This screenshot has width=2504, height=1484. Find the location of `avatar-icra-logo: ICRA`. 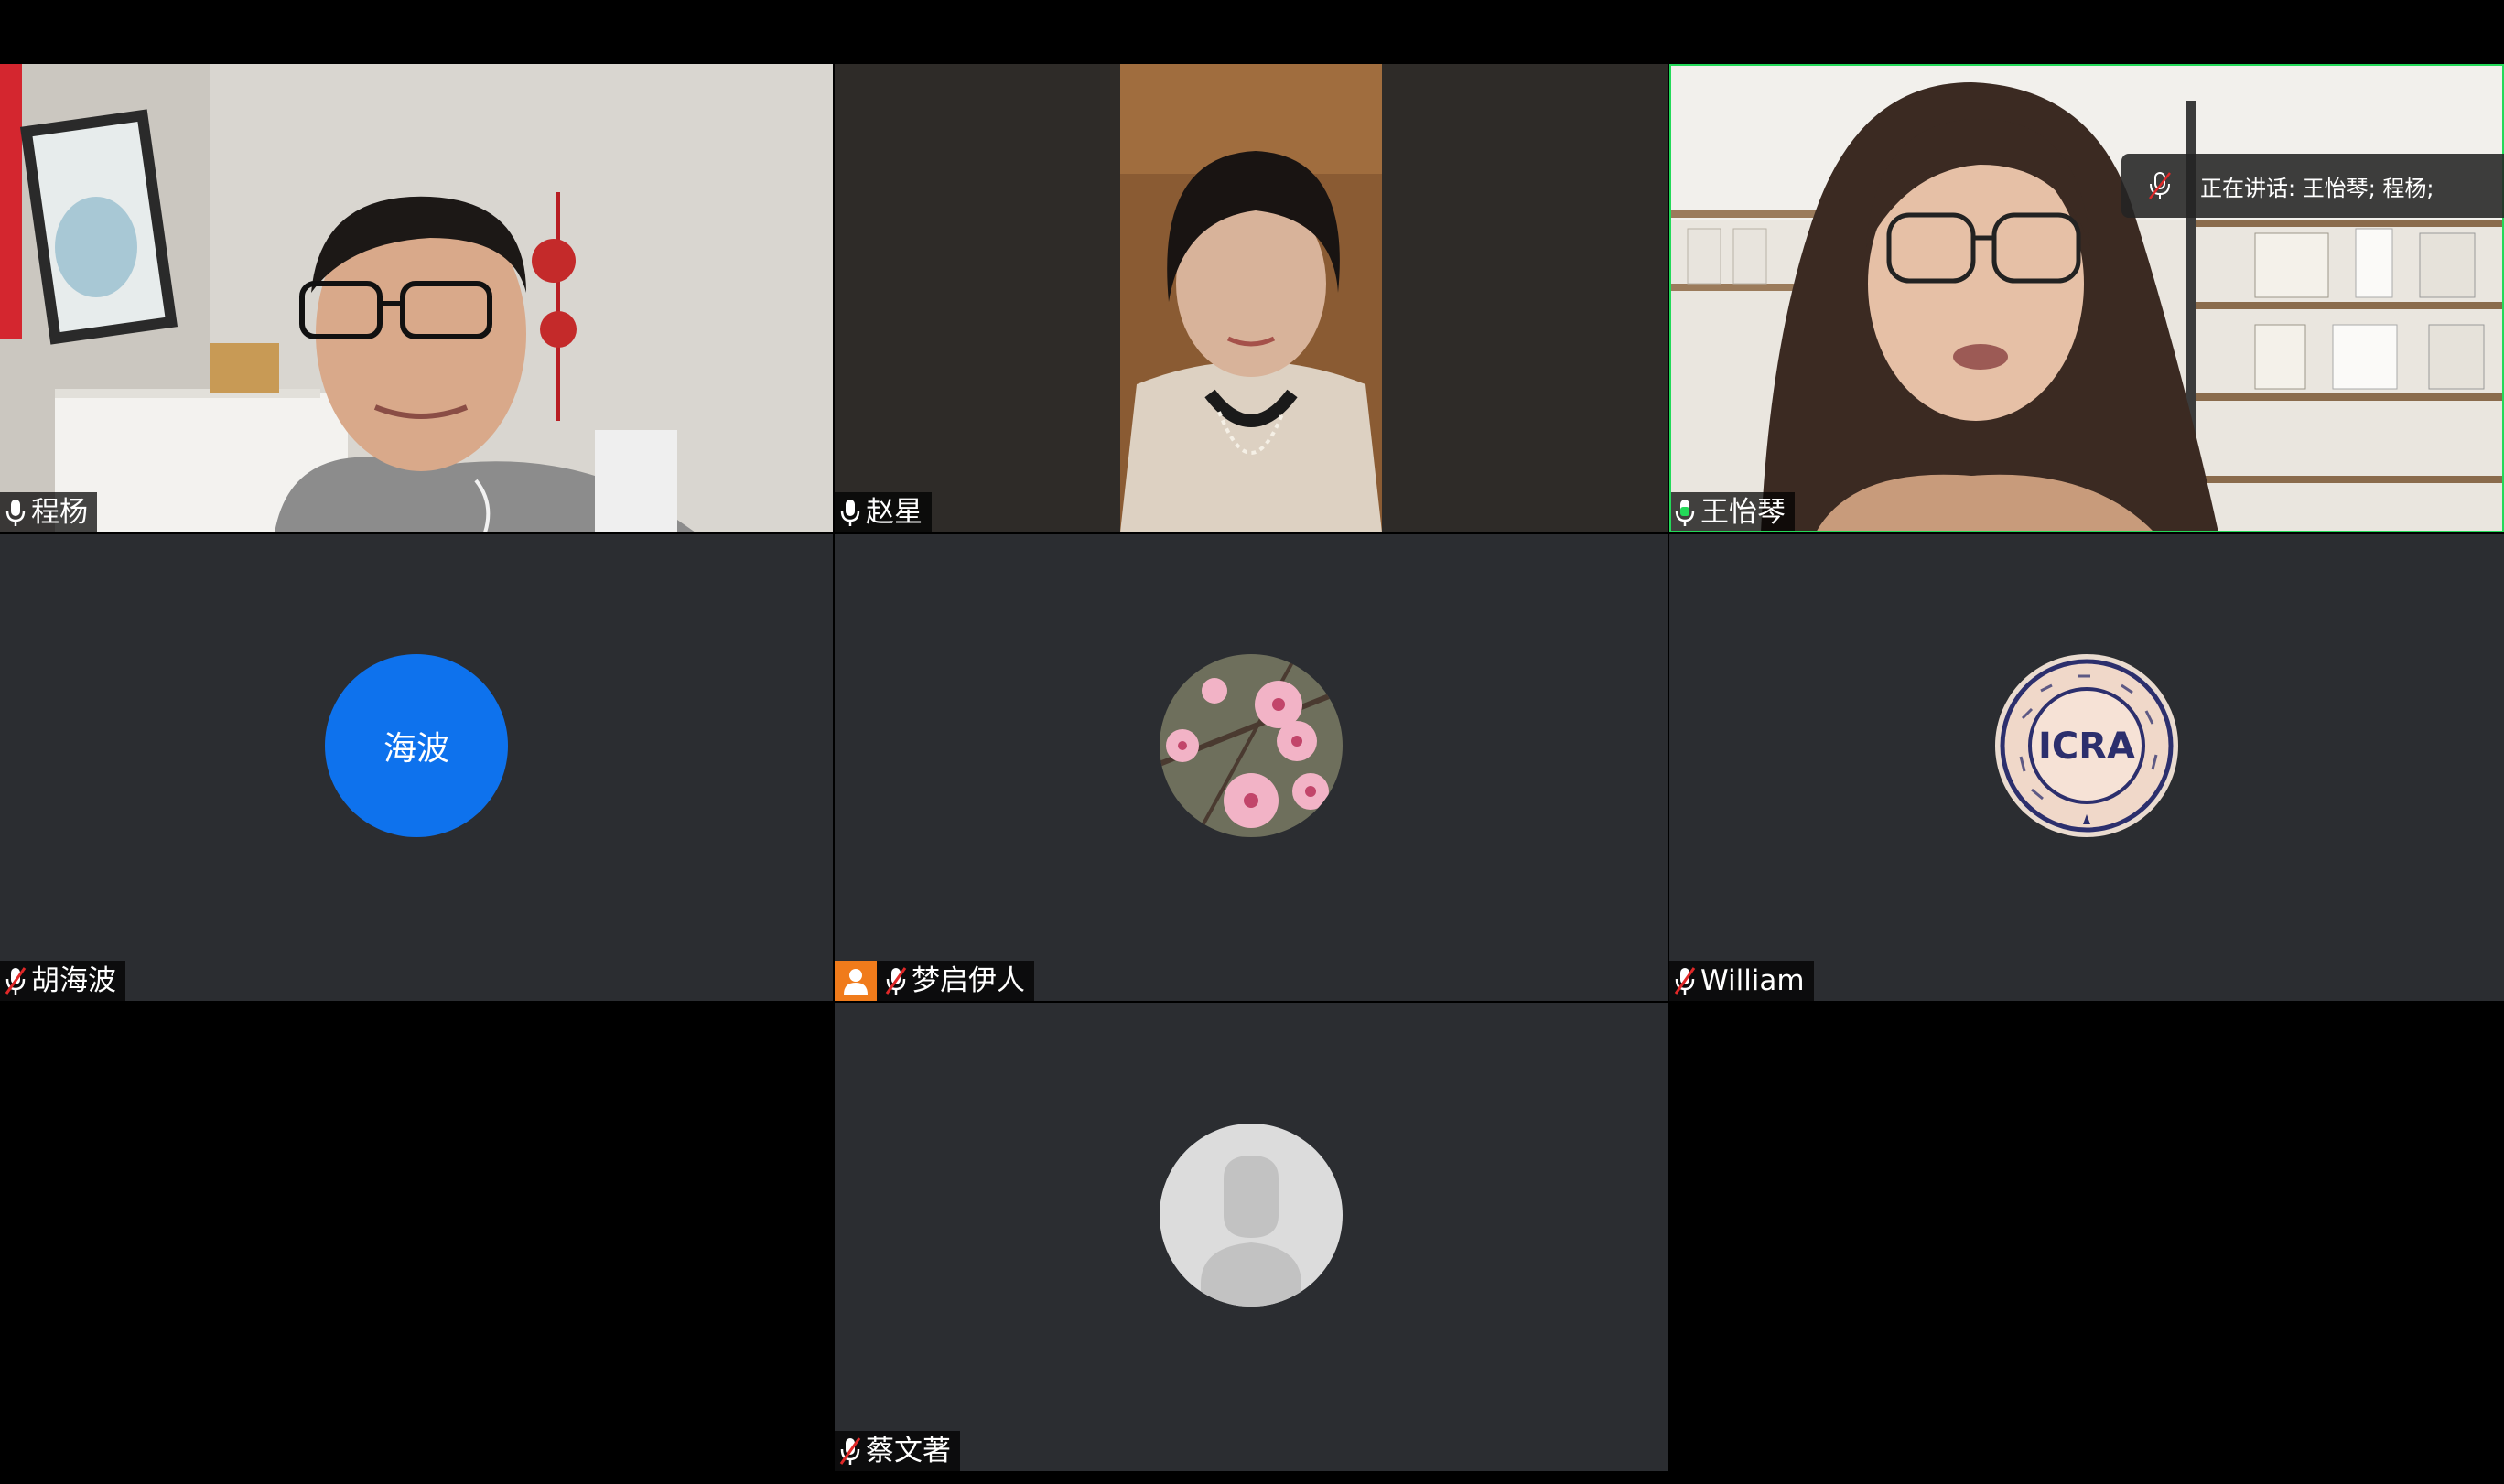

avatar-icra-logo: ICRA is located at coordinates (2086, 745).